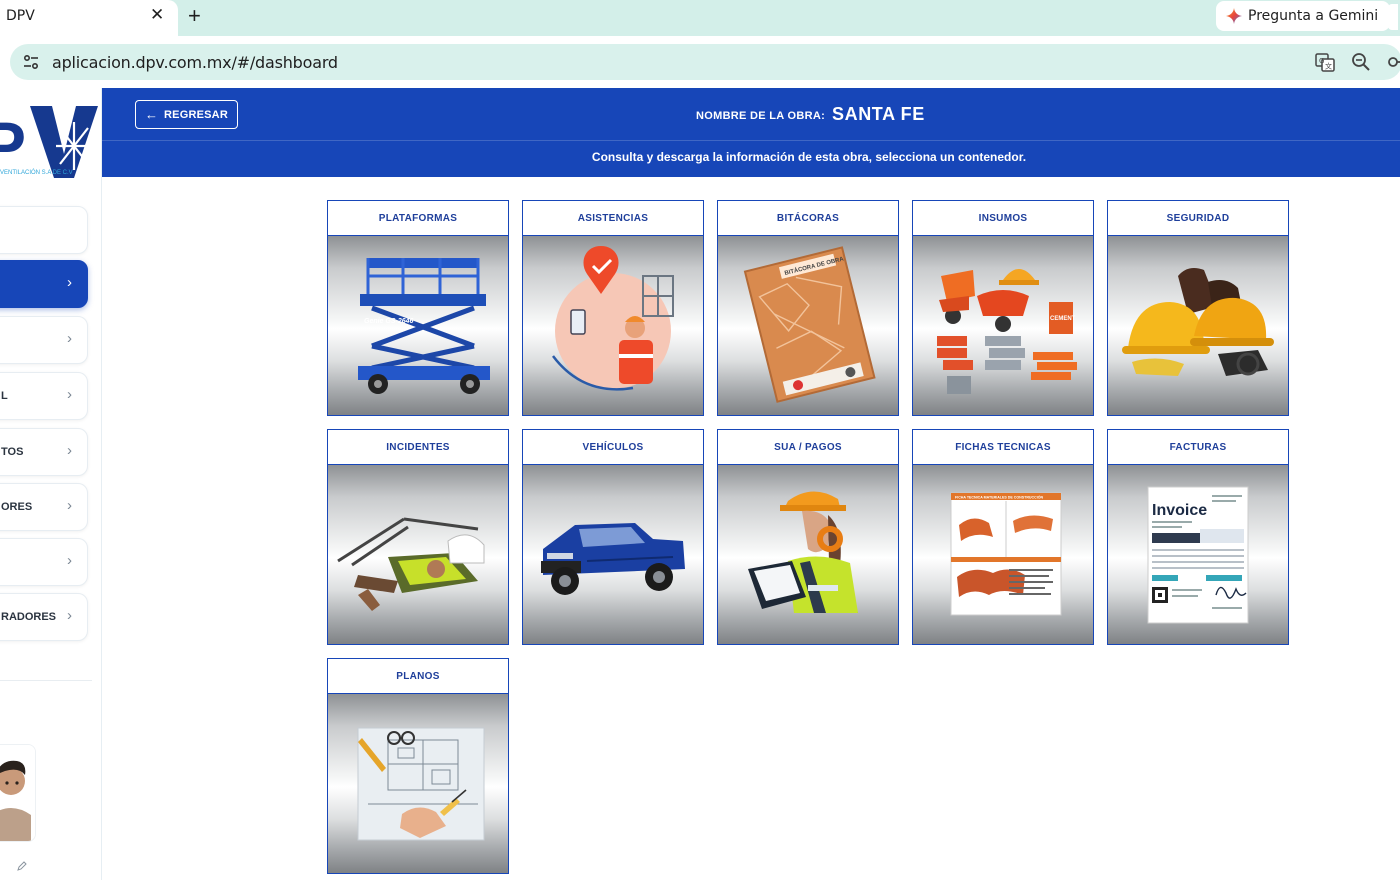  What do you see at coordinates (29, 617) in the screenshot?
I see `sidebar-item-label: RADORES` at bounding box center [29, 617].